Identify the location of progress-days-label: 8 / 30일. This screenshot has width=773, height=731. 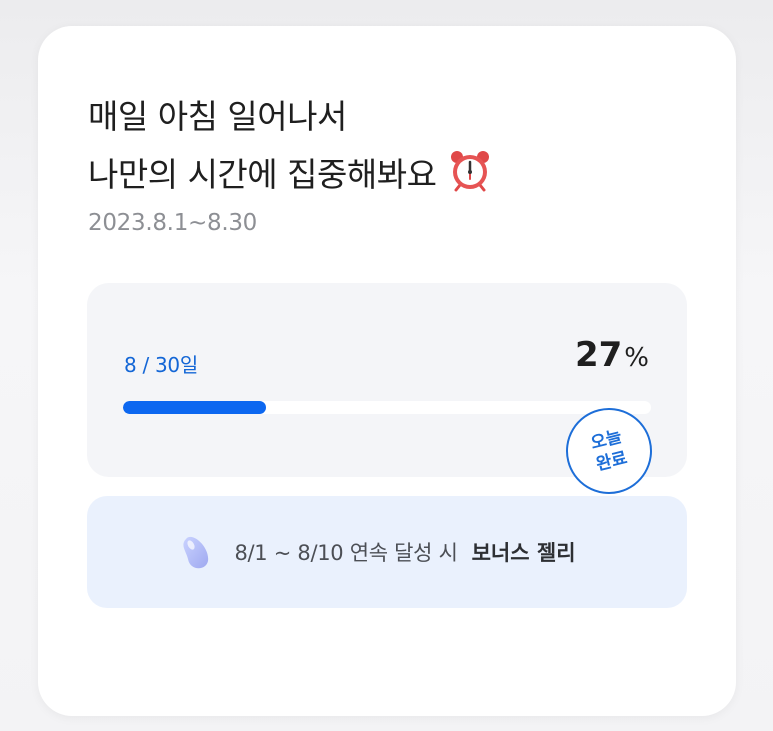
(161, 365).